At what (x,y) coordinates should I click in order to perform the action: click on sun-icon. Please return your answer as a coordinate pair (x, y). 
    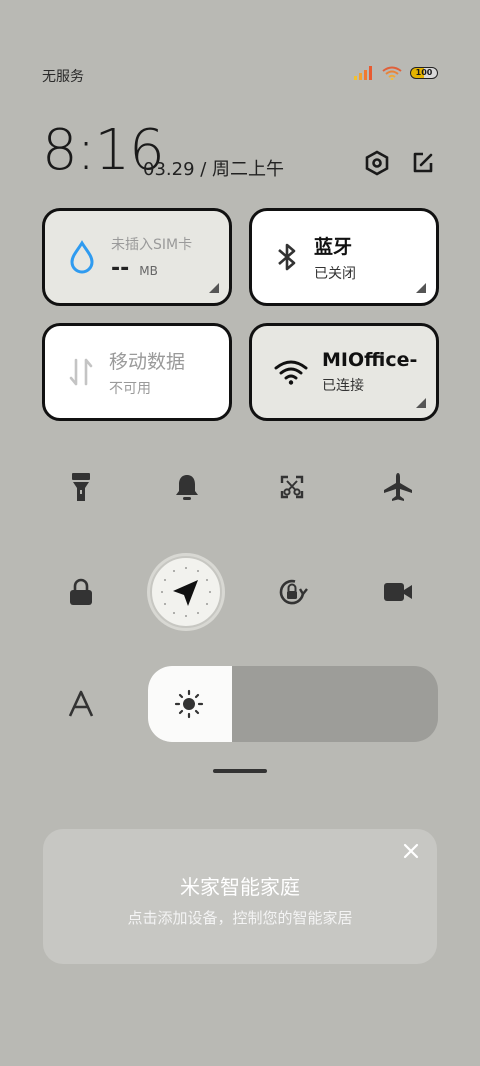
    Looking at the image, I should click on (189, 704).